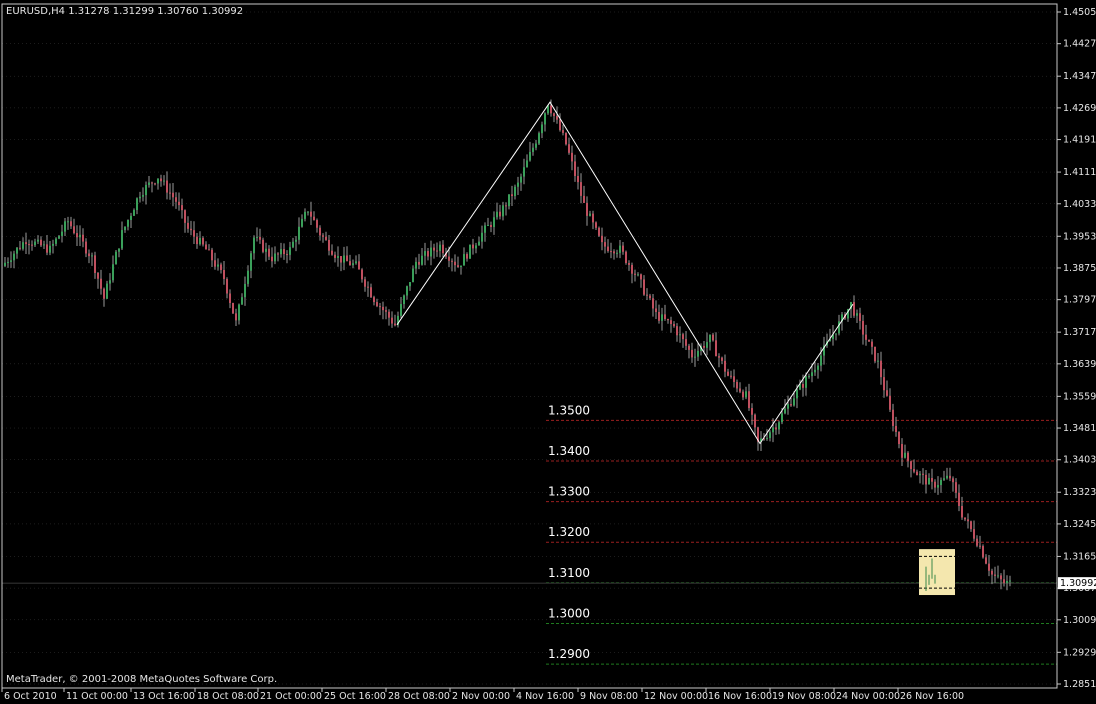  I want to click on y-tick-label: 1.34030, so click(1079, 460).